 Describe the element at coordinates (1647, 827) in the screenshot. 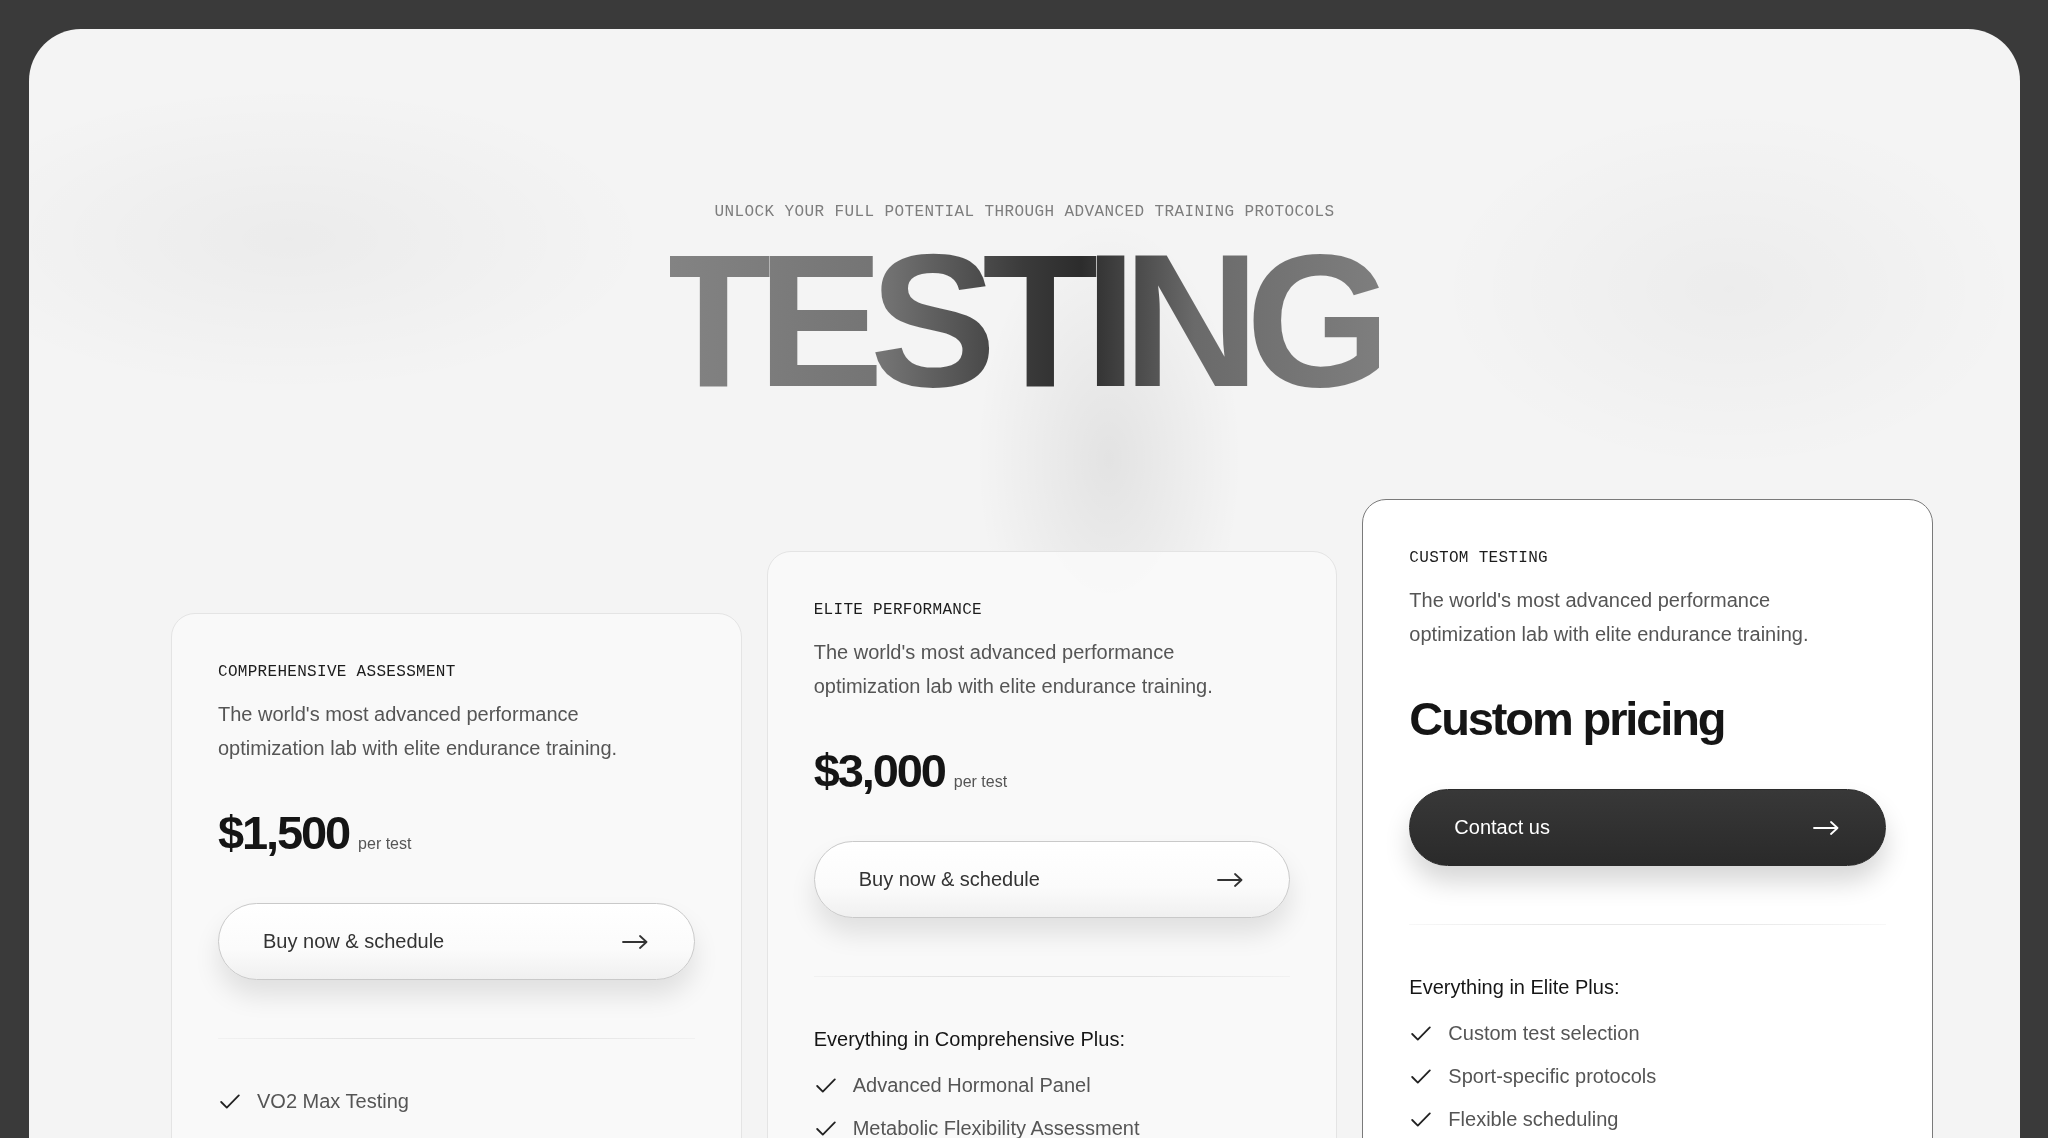

I see `action-button: Contact us` at that location.